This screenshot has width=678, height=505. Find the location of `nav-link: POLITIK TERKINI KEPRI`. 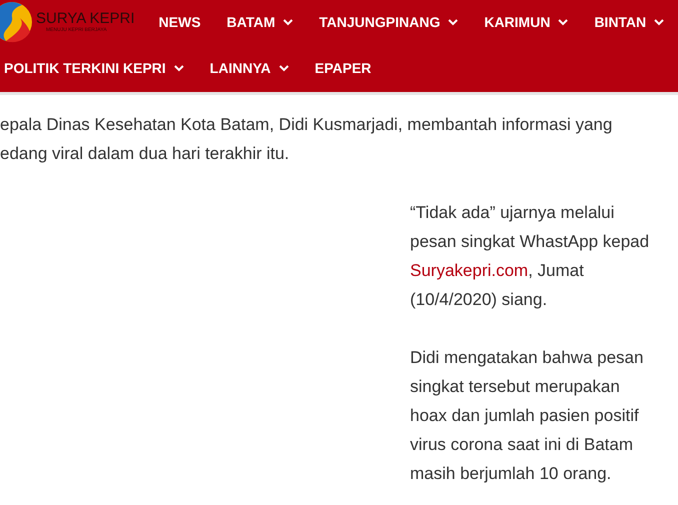

nav-link: POLITIK TERKINI KEPRI is located at coordinates (94, 68).